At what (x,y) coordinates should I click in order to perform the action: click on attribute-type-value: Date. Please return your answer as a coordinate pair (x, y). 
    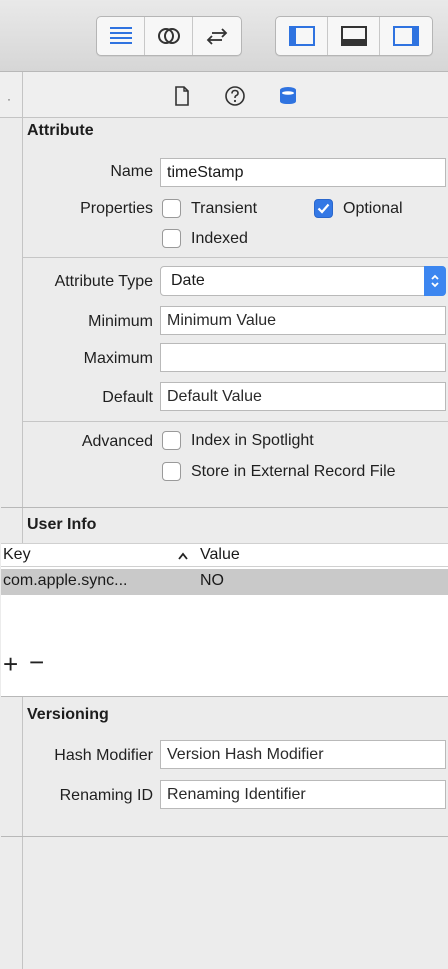
    Looking at the image, I should click on (188, 280).